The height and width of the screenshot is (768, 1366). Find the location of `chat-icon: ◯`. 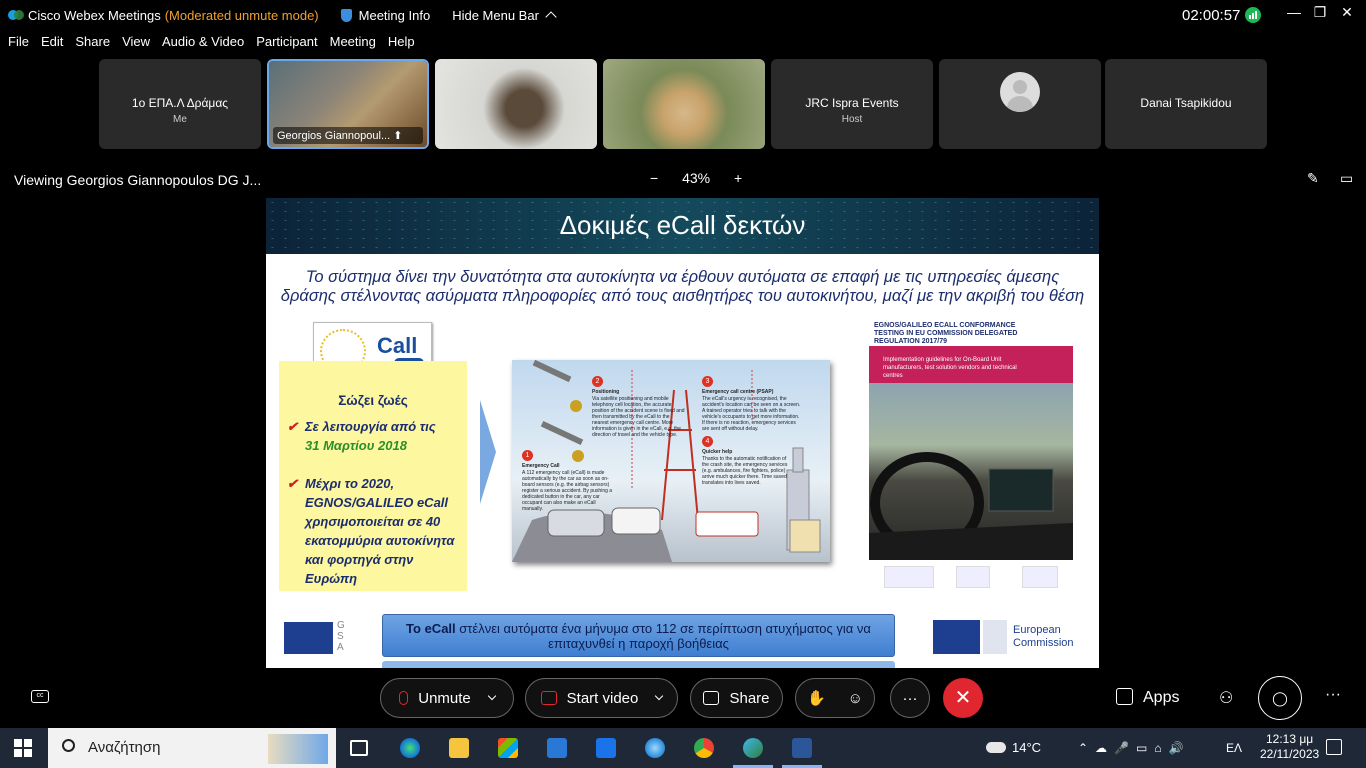

chat-icon: ◯ is located at coordinates (1280, 698).